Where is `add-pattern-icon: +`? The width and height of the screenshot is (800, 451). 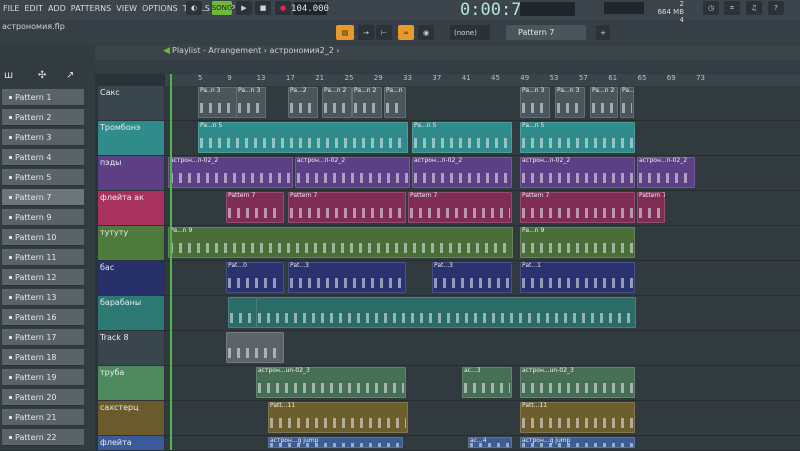 add-pattern-icon: + is located at coordinates (603, 32).